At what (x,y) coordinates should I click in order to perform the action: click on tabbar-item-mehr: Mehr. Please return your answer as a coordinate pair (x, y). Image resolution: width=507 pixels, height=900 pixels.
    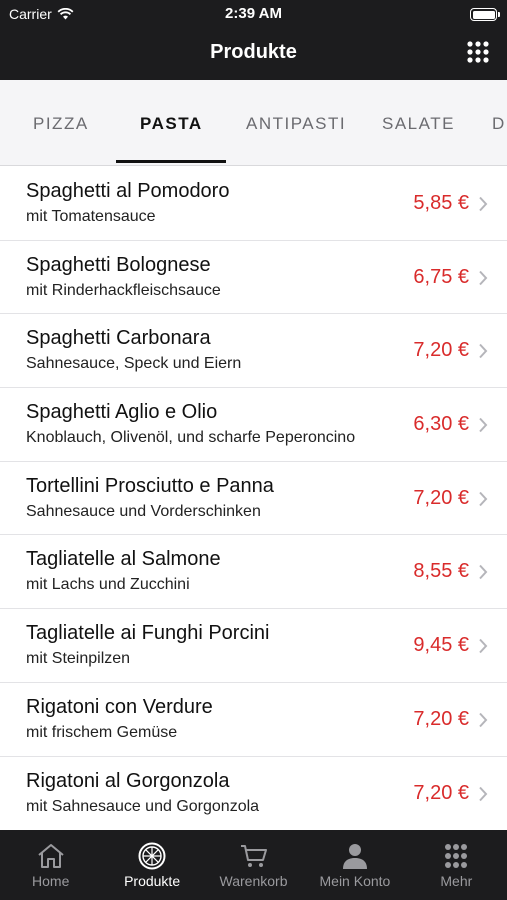
    Looking at the image, I should click on (456, 865).